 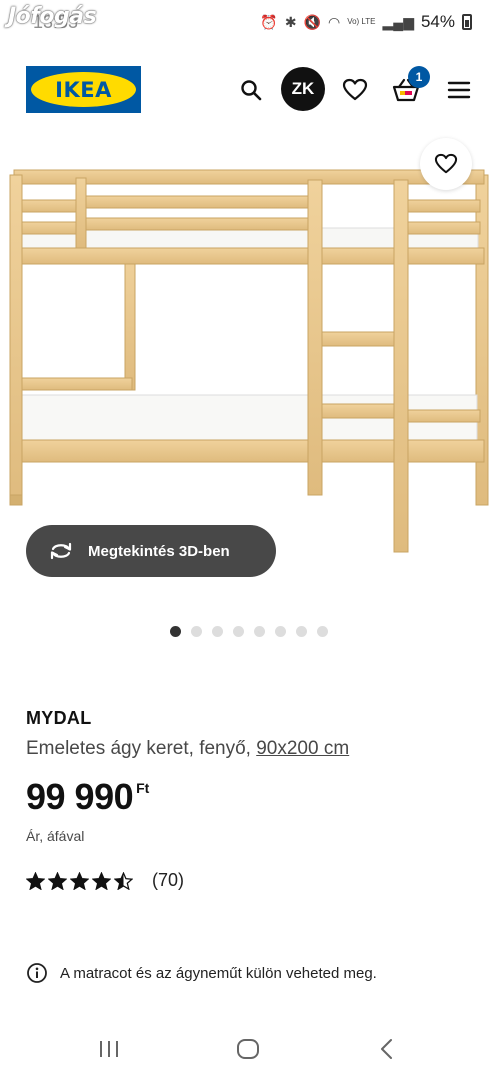 What do you see at coordinates (141, 748) in the screenshot?
I see `product-type: Emeletes ágy keret, fenyő,` at bounding box center [141, 748].